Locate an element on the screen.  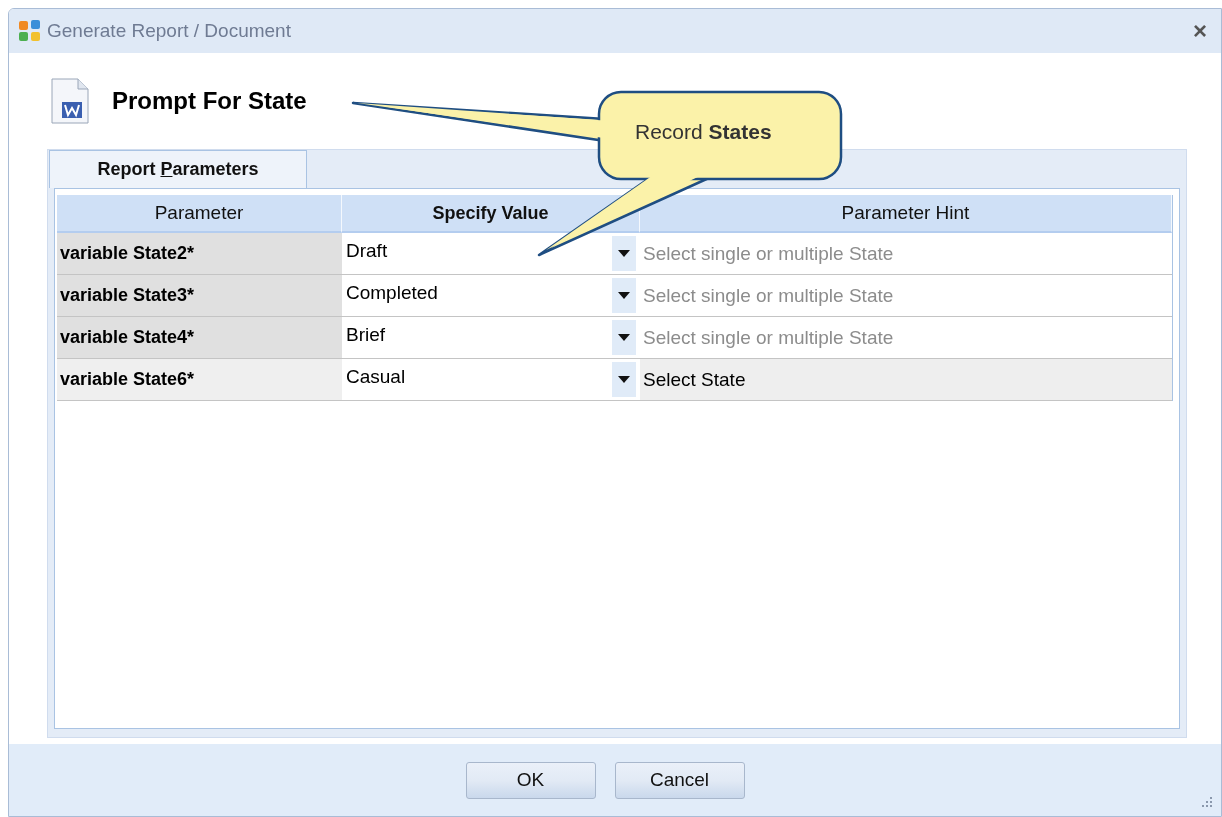
app-logo-icon is located at coordinates (30, 31).